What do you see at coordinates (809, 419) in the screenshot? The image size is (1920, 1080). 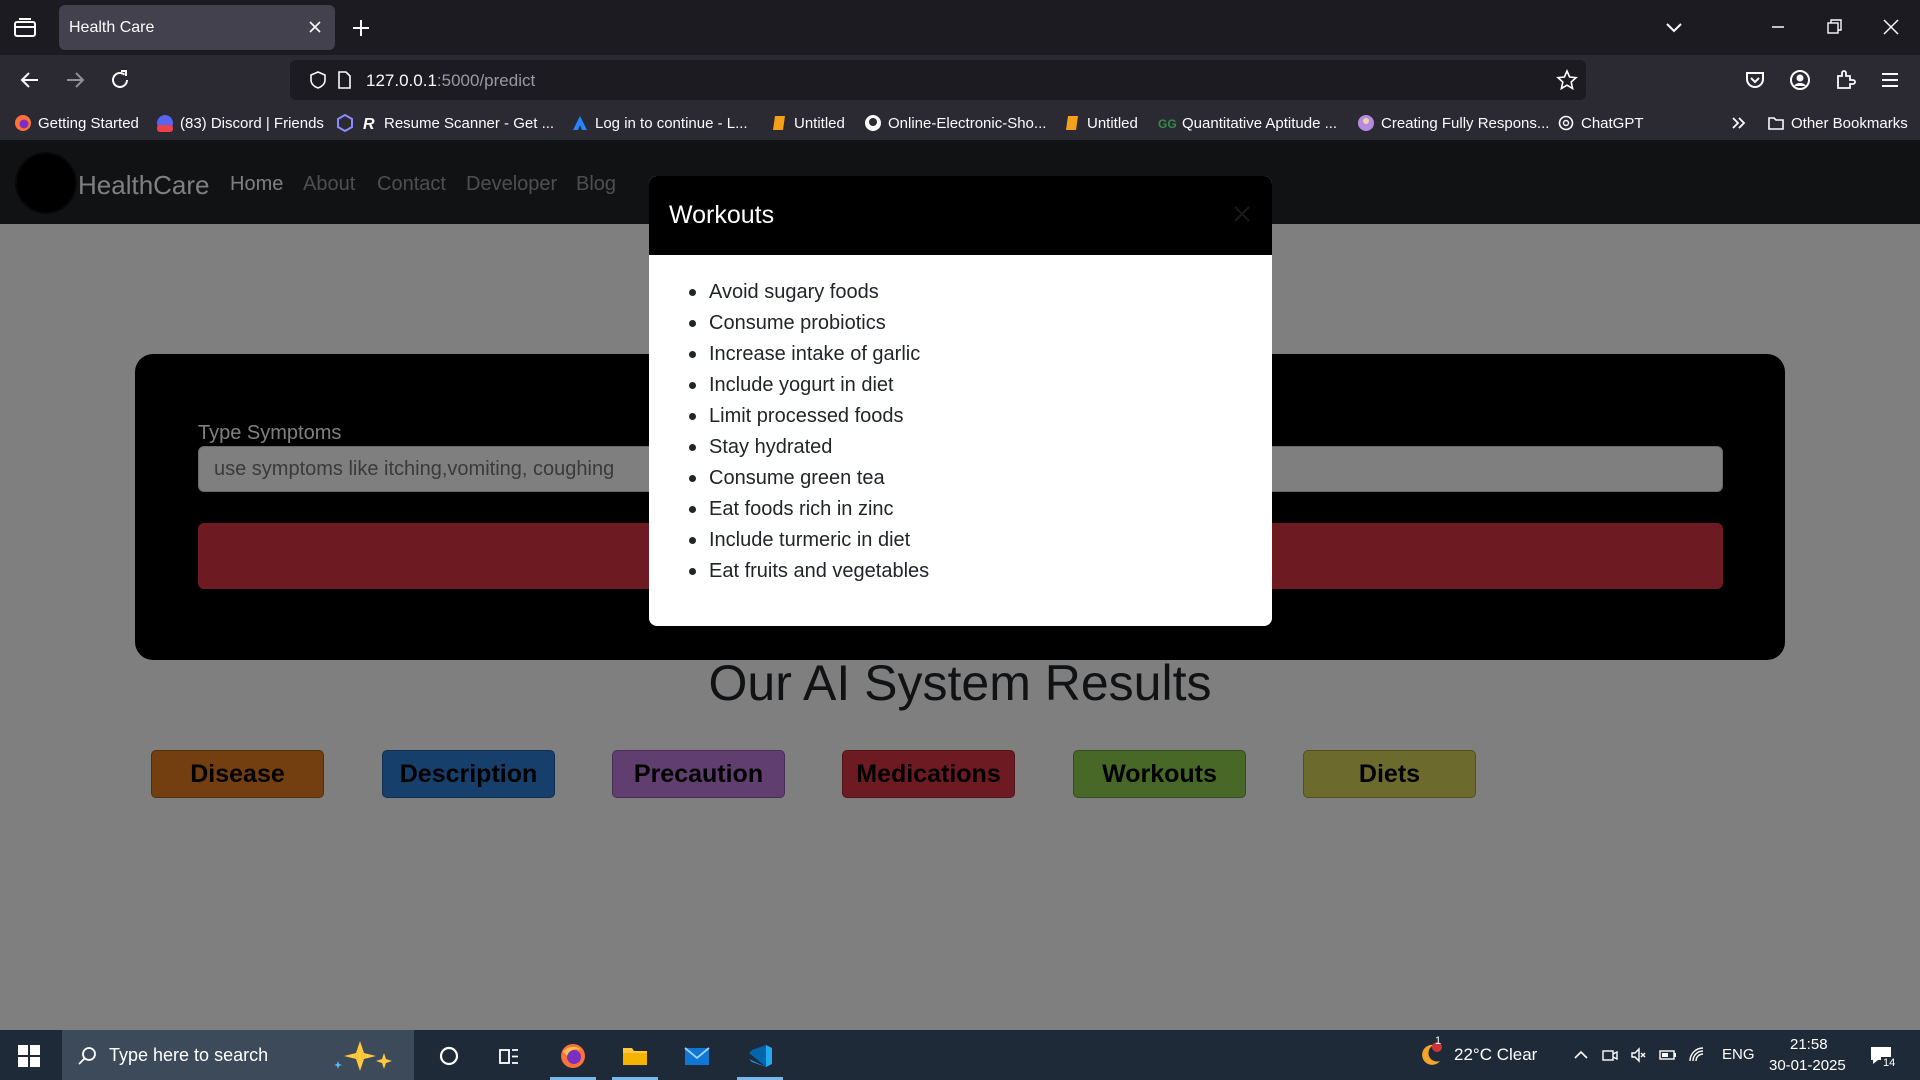 I see `list-item: Limit processed foods` at bounding box center [809, 419].